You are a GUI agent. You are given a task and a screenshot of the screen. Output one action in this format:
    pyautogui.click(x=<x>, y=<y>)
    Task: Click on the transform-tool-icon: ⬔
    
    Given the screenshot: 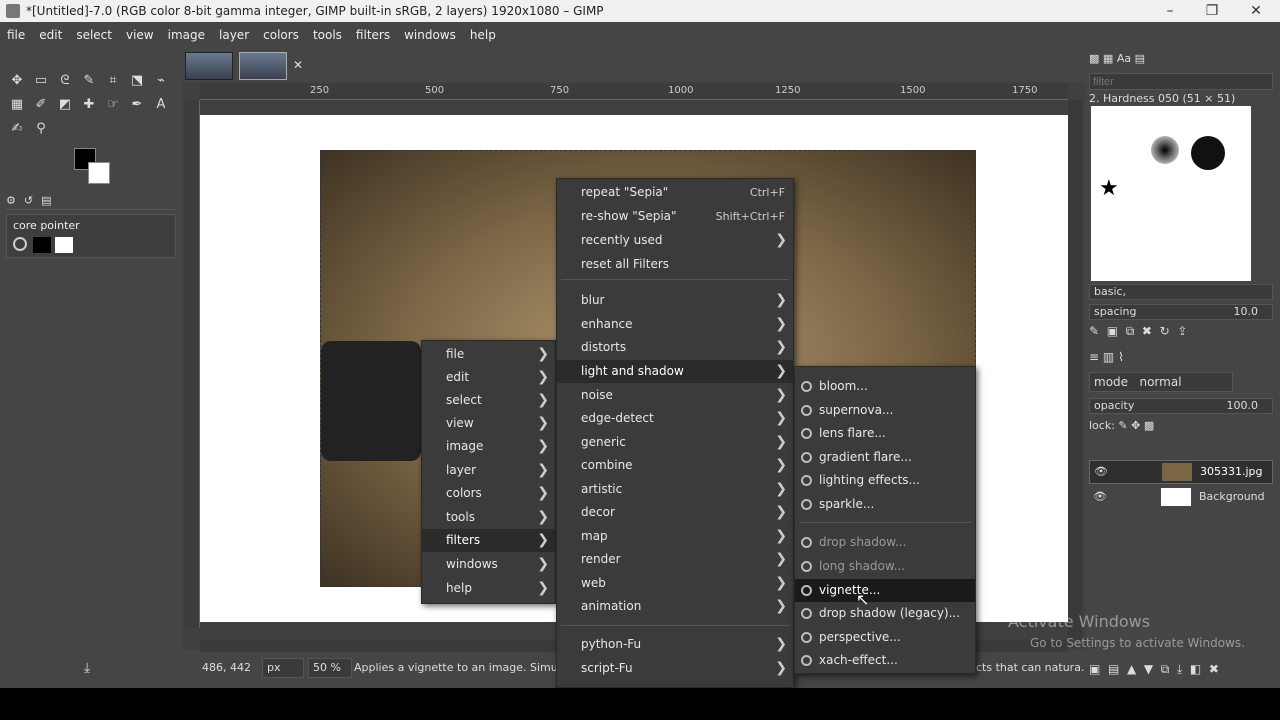 What is the action you would take?
    pyautogui.click(x=137, y=81)
    